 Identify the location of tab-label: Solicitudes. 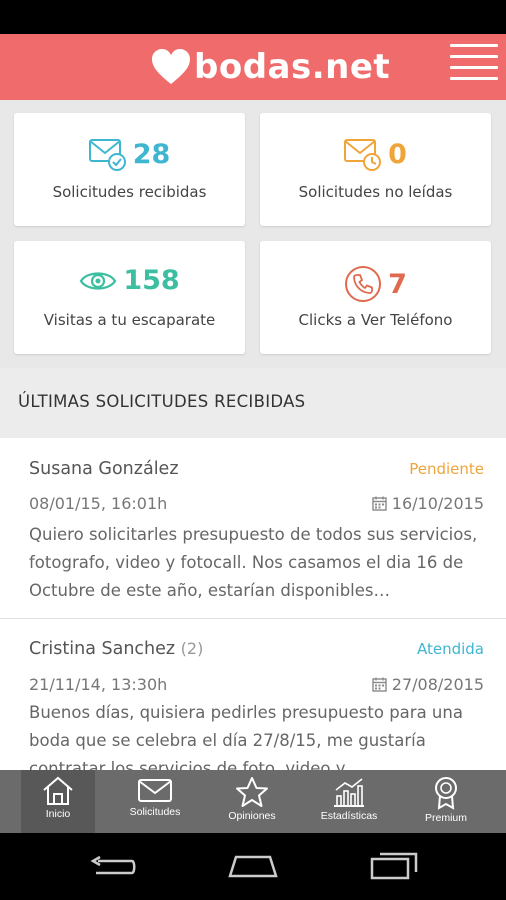
(155, 812).